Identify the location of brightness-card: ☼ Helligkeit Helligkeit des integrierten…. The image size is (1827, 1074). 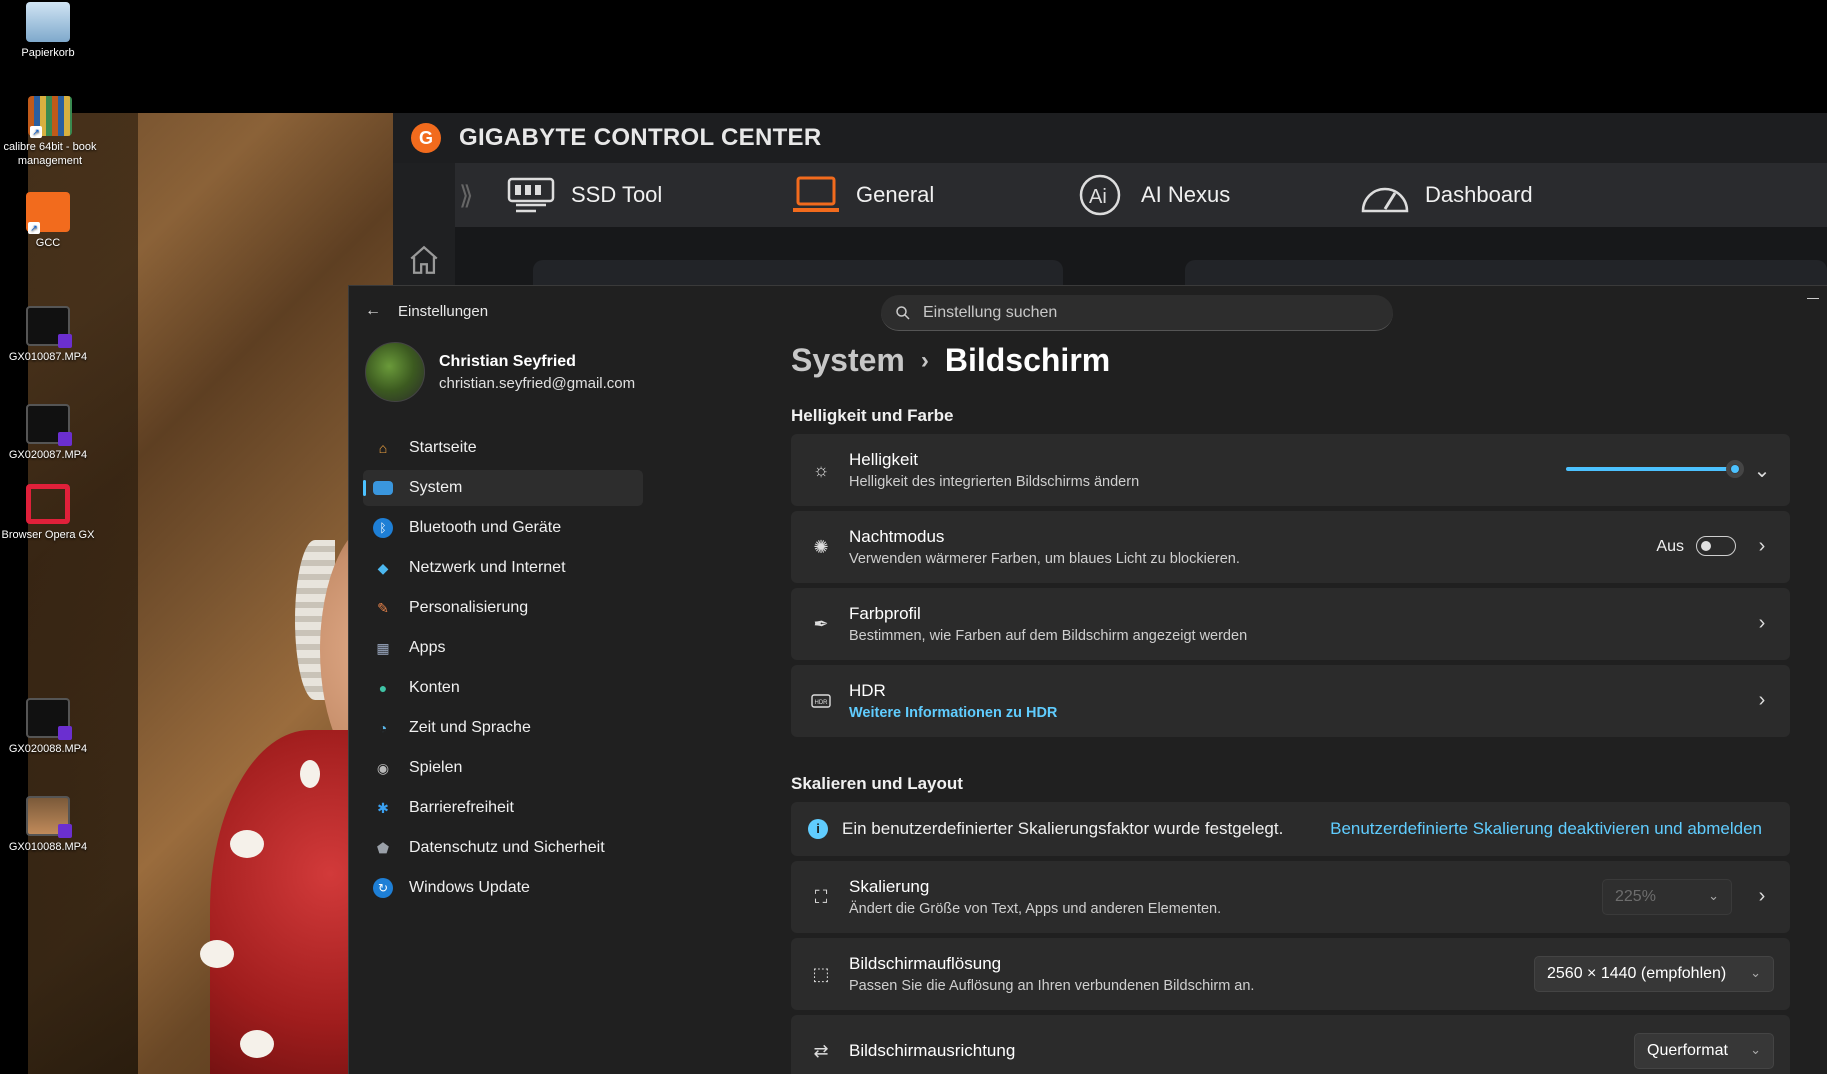
(1290, 470).